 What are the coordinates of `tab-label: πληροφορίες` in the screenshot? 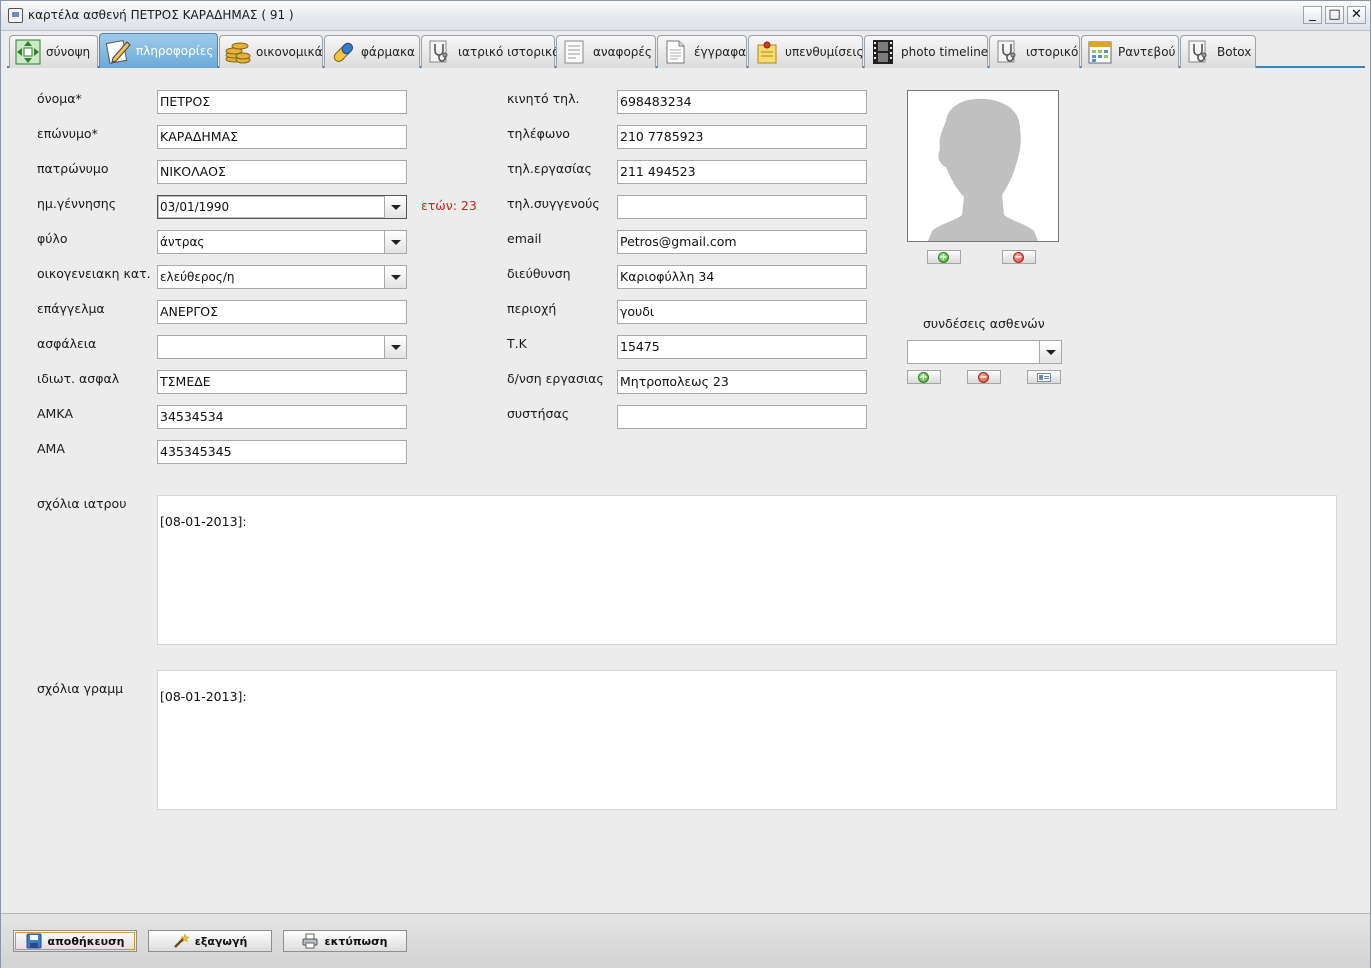 It's located at (175, 51).